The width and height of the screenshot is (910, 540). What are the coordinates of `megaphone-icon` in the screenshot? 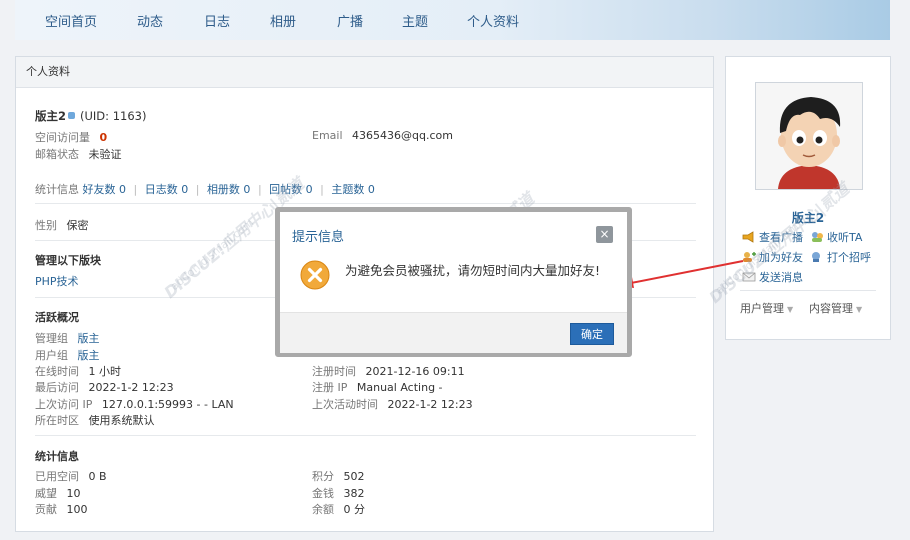 It's located at (749, 237).